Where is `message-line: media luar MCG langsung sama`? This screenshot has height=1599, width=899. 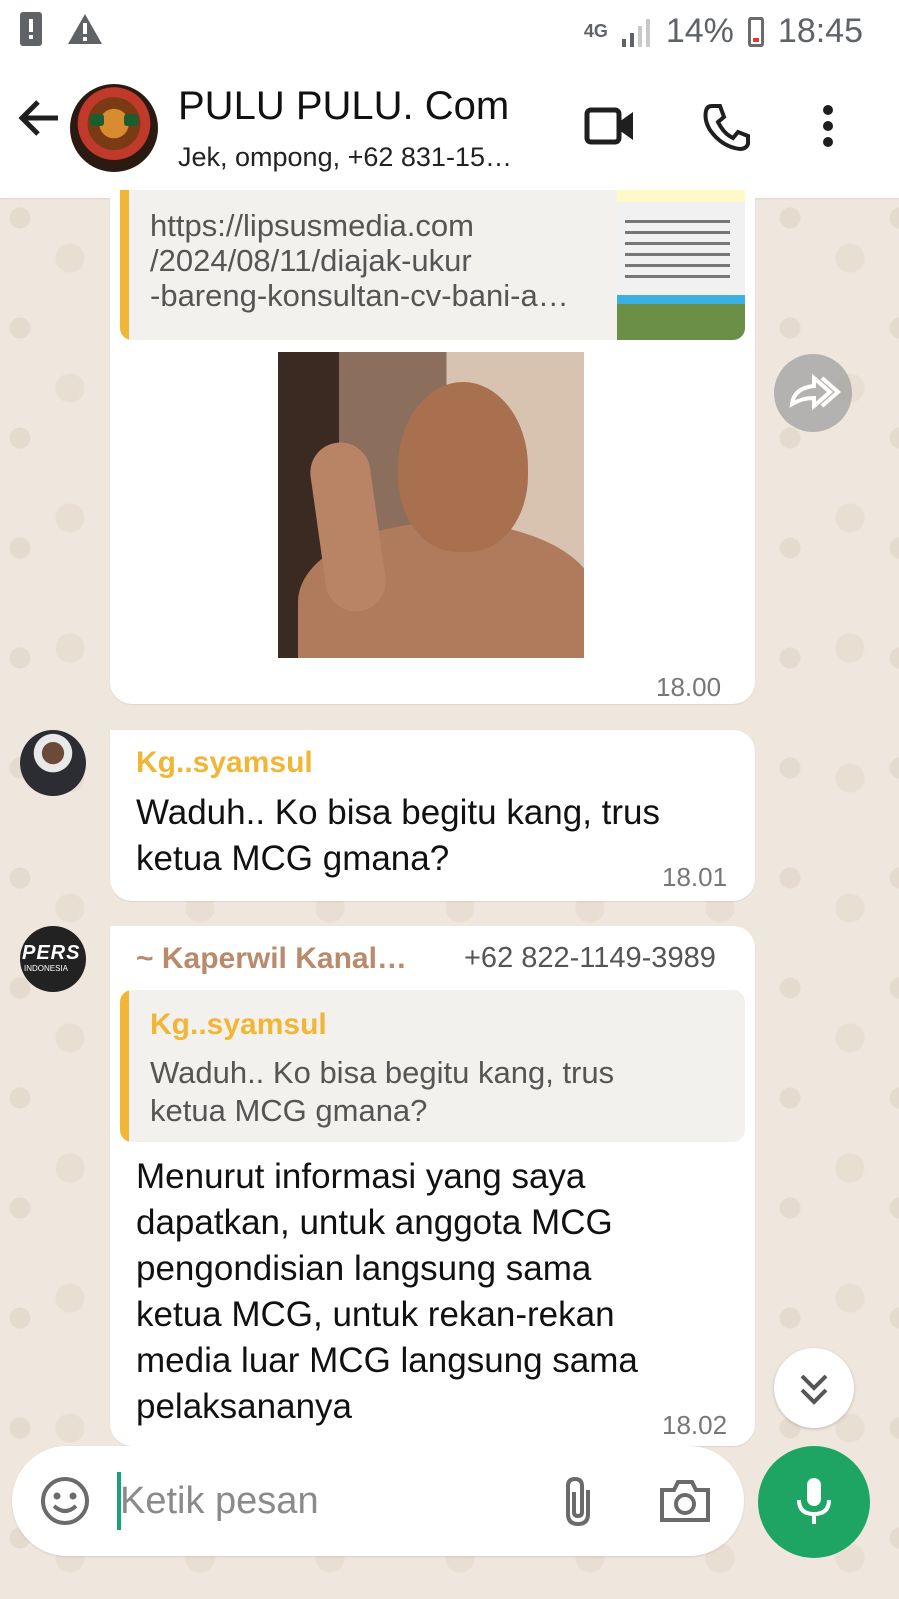
message-line: media luar MCG langsung sama is located at coordinates (387, 1360).